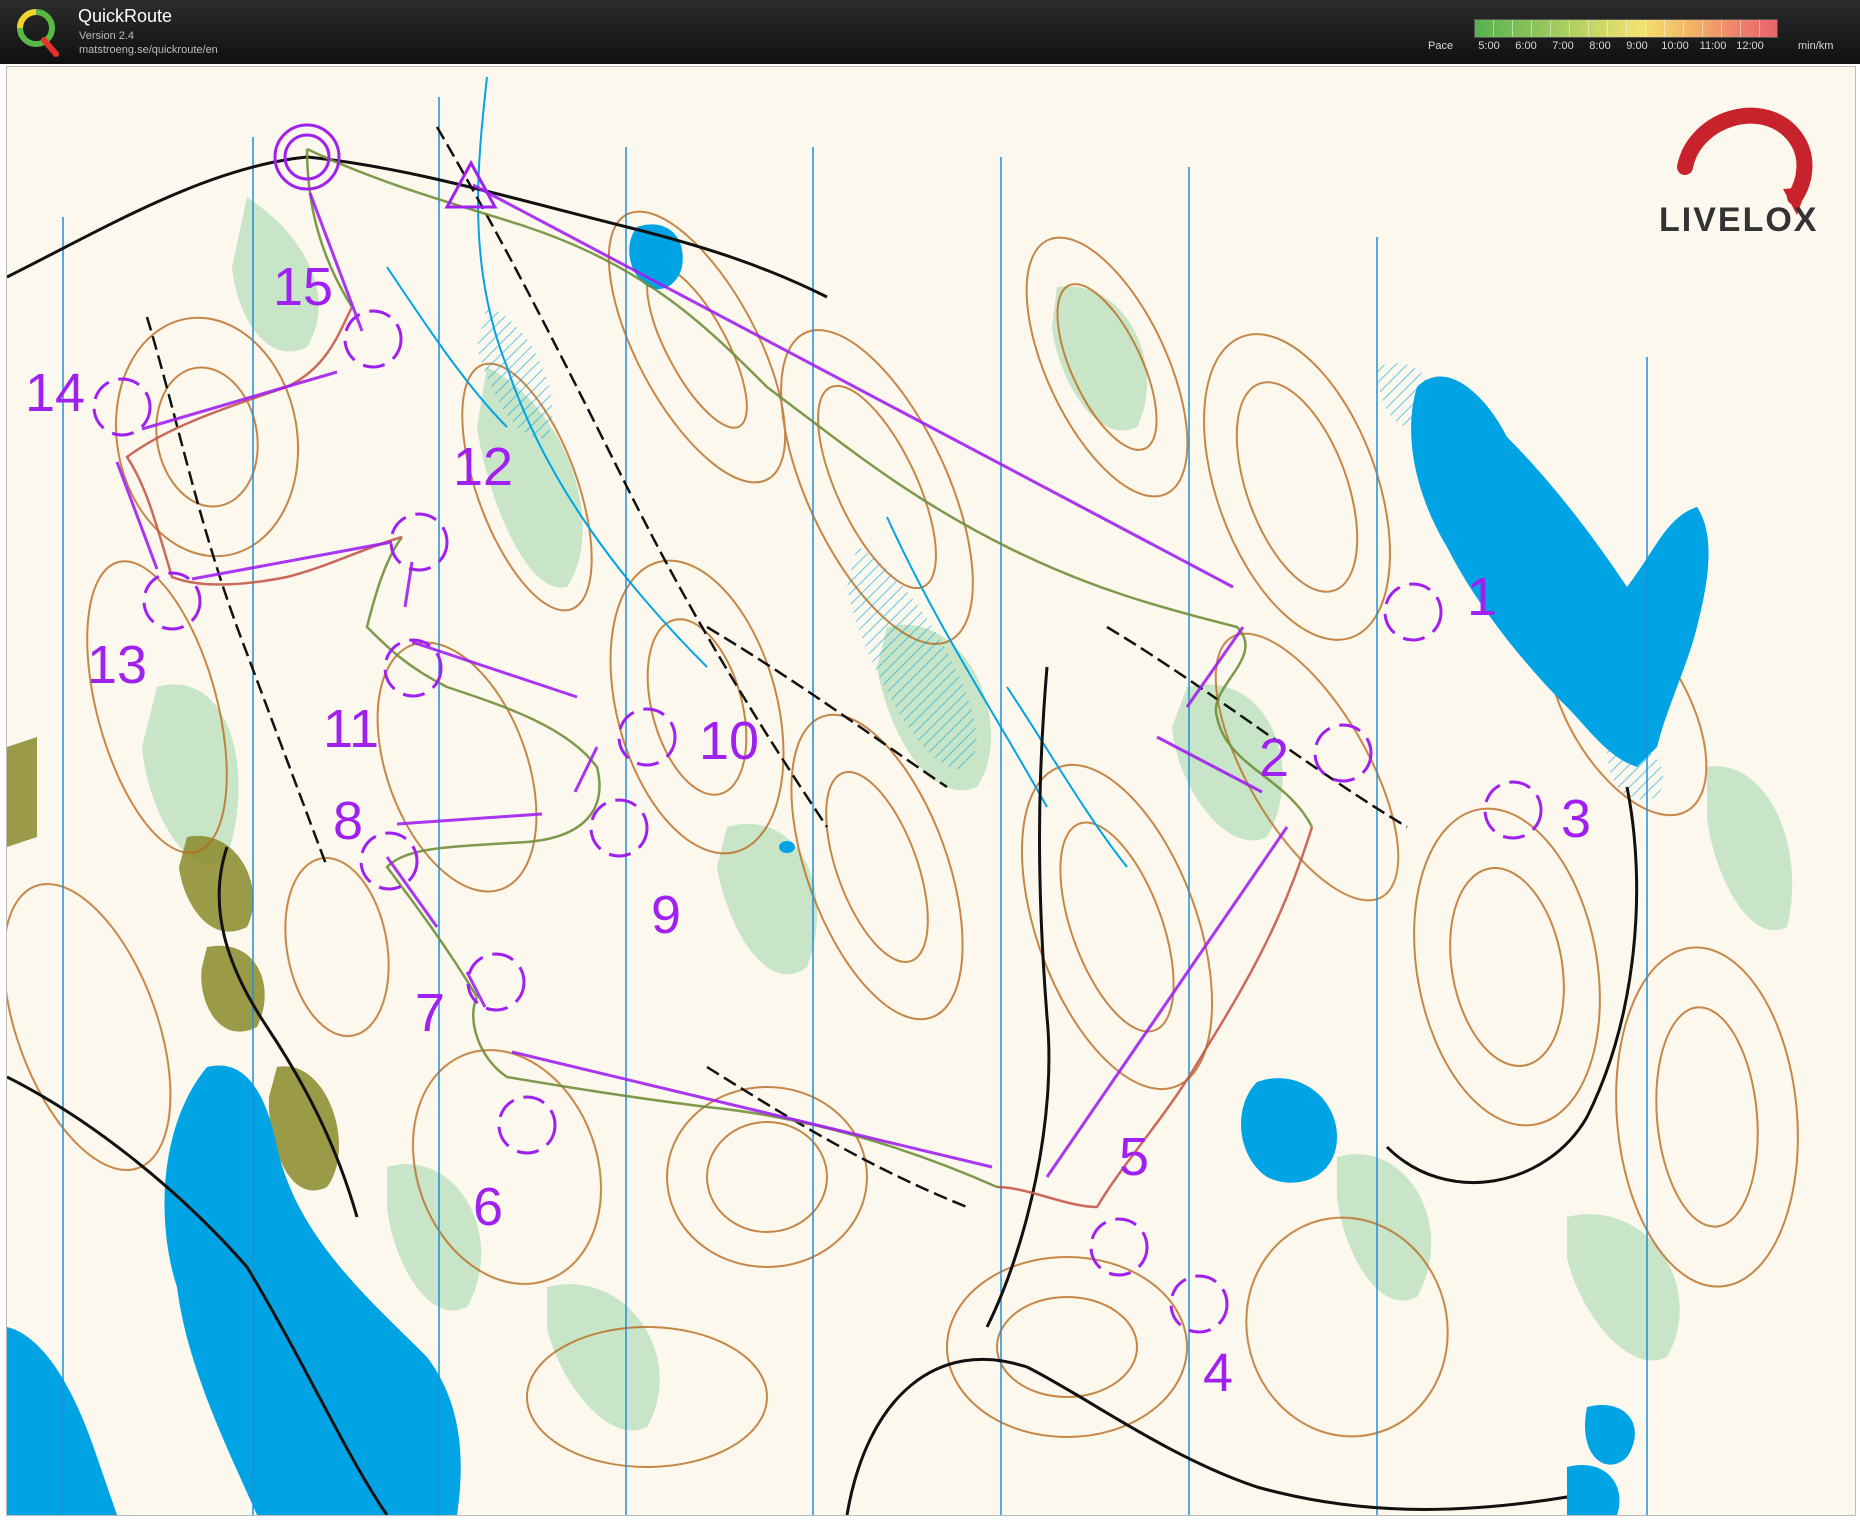  Describe the element at coordinates (1218, 1373) in the screenshot. I see `control-number: 4` at that location.